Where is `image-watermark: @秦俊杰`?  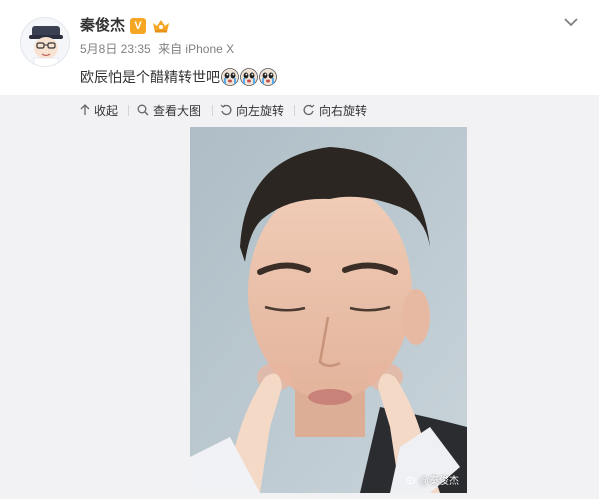
image-watermark: @秦俊杰 is located at coordinates (432, 479).